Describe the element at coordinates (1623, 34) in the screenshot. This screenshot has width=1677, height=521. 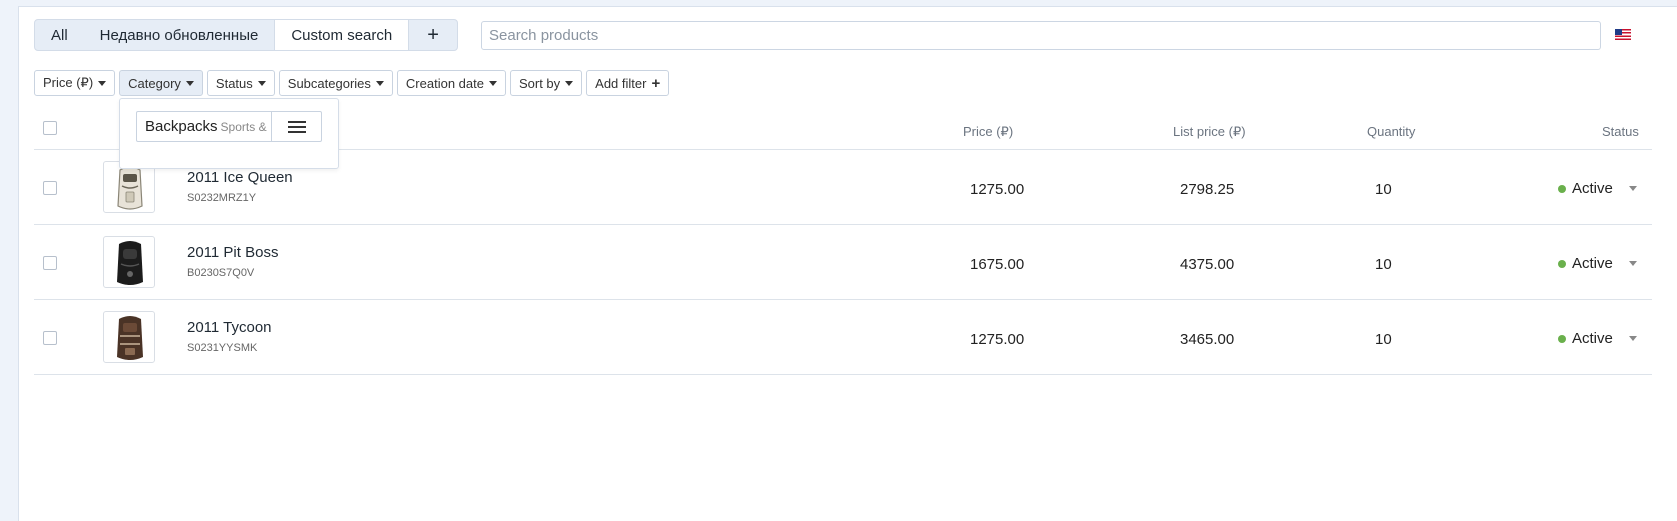
I see `us-flag-icon` at that location.